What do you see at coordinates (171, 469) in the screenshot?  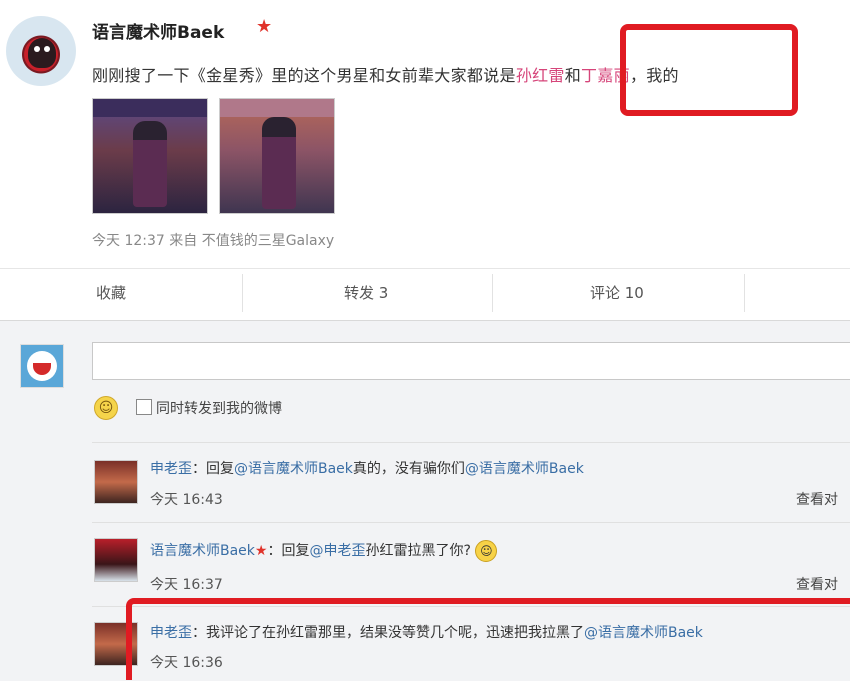 I see `comment-user: 申老歪` at bounding box center [171, 469].